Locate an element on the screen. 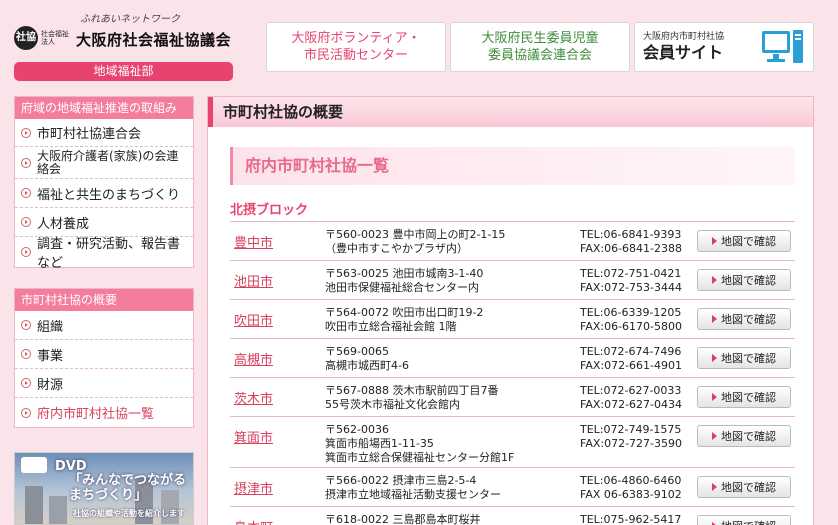 The image size is (838, 525). fax: FAX:06-6841-2388 is located at coordinates (631, 248).